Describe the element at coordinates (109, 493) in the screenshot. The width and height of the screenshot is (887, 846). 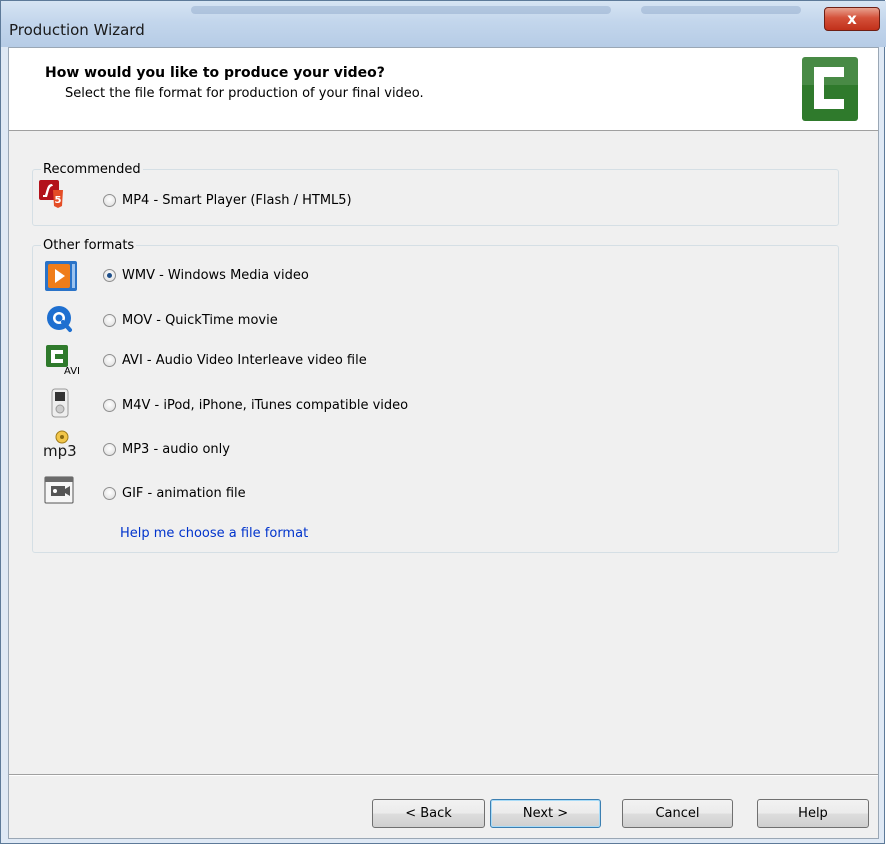
I see `radio-gif` at that location.